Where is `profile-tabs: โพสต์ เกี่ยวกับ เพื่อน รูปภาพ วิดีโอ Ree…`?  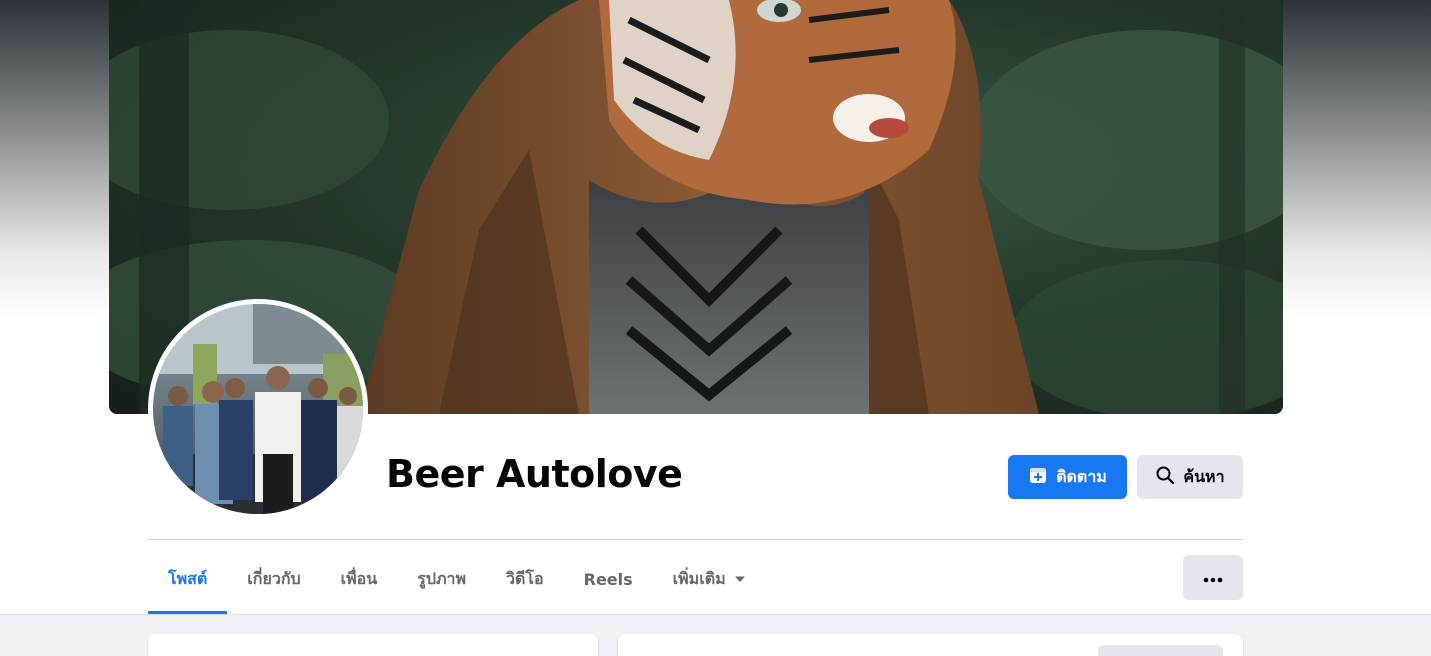
profile-tabs: โพสต์ เกี่ยวกับ เพื่อน รูปภาพ วิดีโอ Ree… is located at coordinates (457, 579).